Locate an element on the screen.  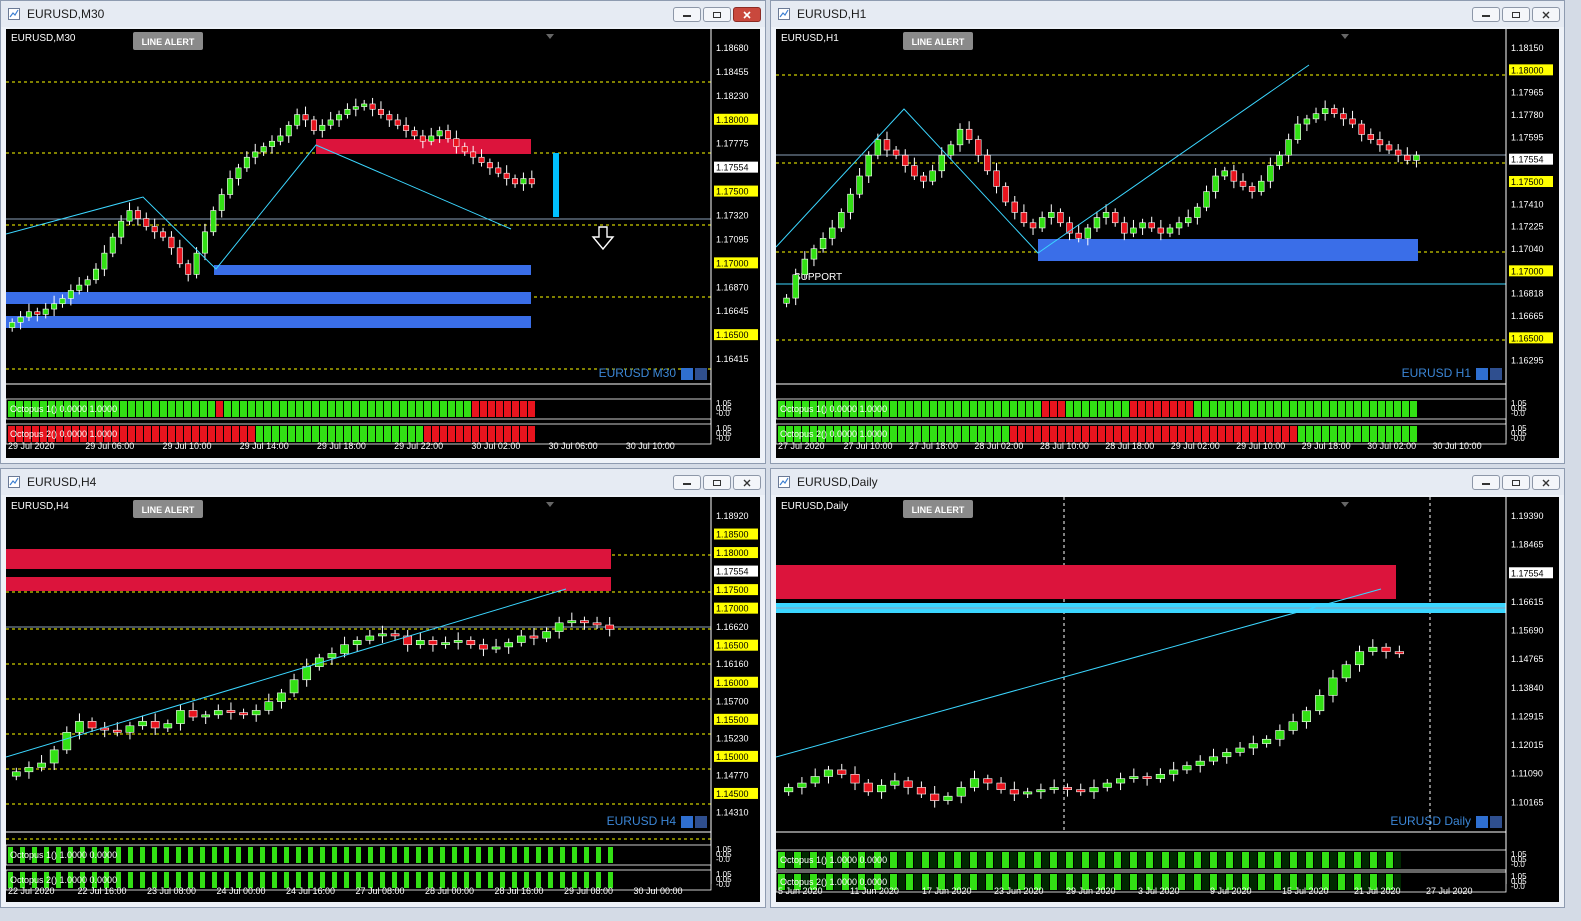
title-bar: EURUSD,H4 is located at coordinates (383, 482).